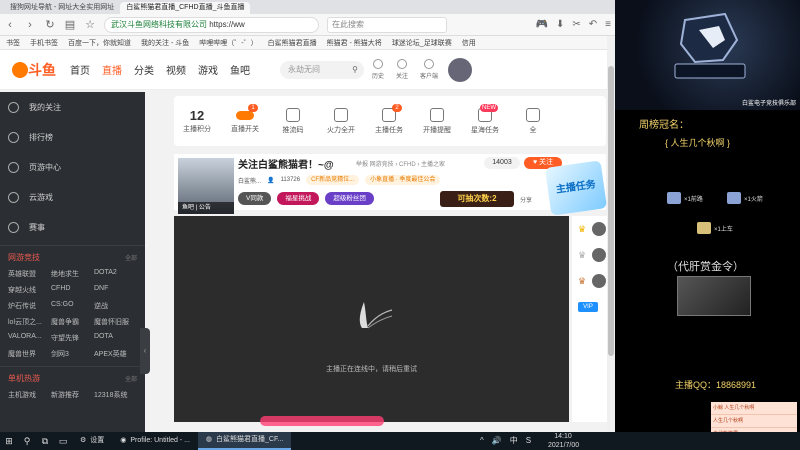 The width and height of the screenshot is (800, 450). Describe the element at coordinates (422, 43) in the screenshot. I see `bookmark-item: 球迷论坛_足球联赛` at that location.